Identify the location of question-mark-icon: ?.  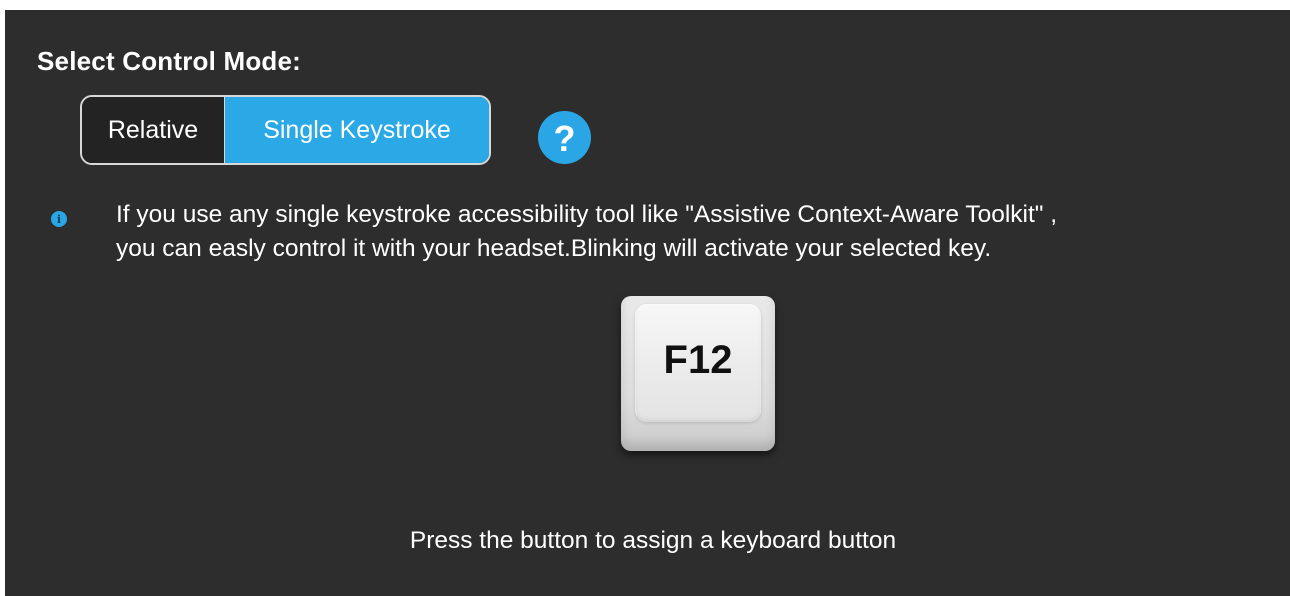
(564, 138).